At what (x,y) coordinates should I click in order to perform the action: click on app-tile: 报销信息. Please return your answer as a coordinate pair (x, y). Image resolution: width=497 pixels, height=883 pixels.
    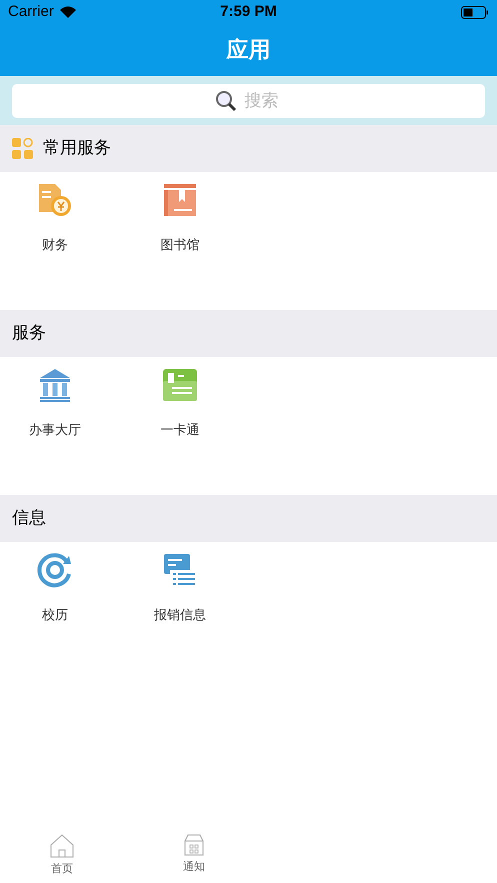
    Looking at the image, I should click on (180, 616).